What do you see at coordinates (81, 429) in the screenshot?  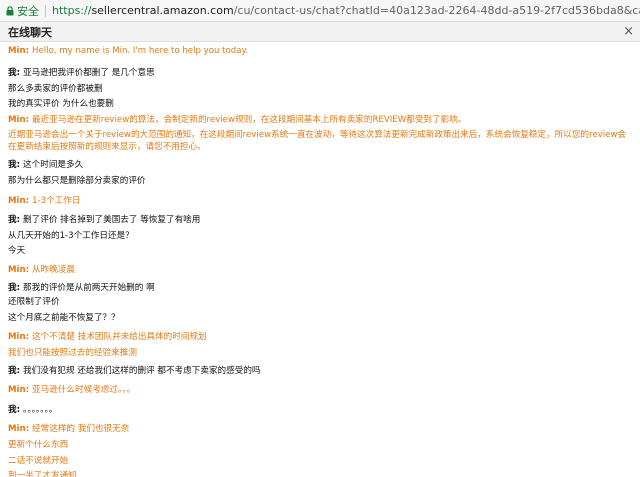 I see `message-text: 经常这样的 我们也很无奈` at bounding box center [81, 429].